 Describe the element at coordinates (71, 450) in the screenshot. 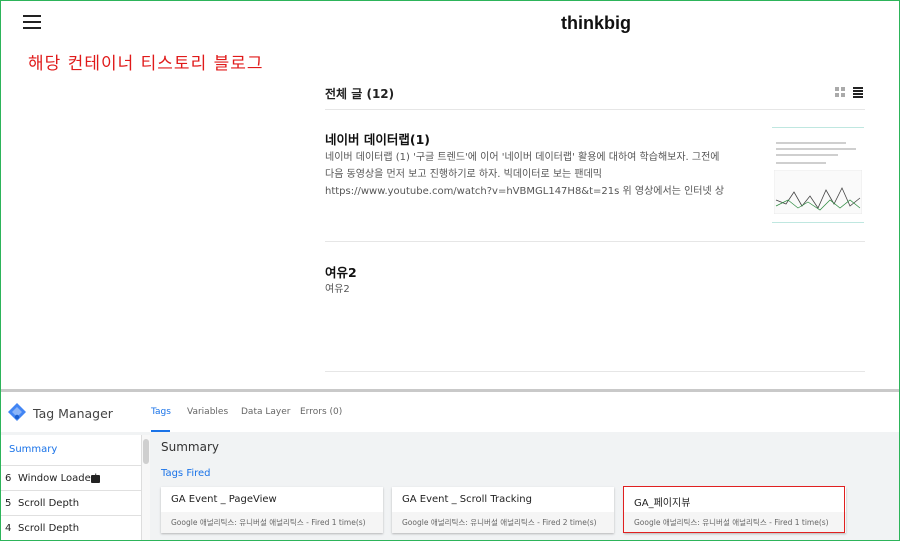

I see `event-summary-item: Summary` at that location.